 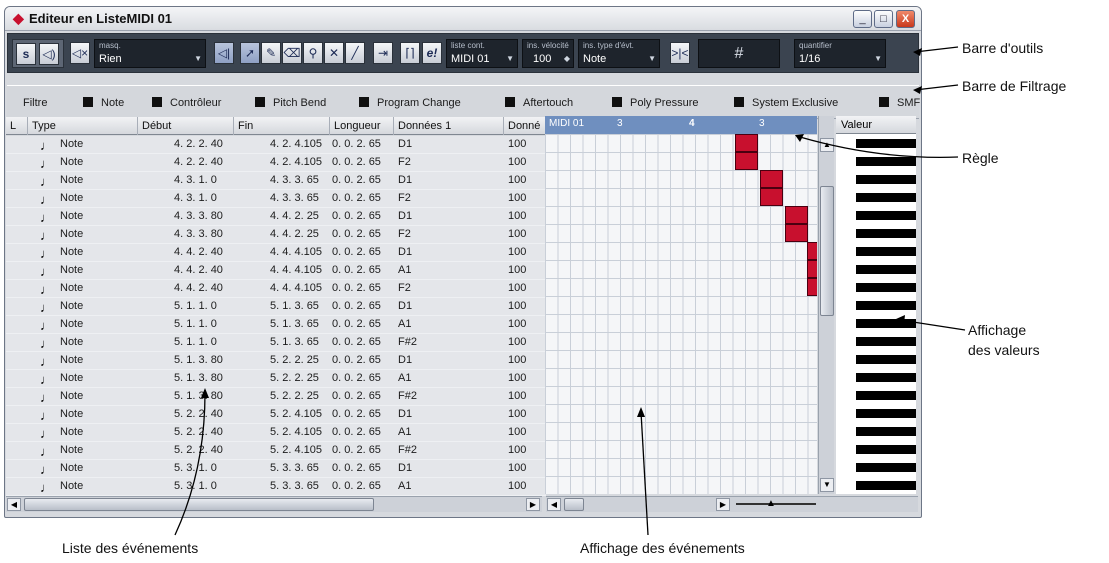 I want to click on minimize-button: _, so click(x=862, y=19).